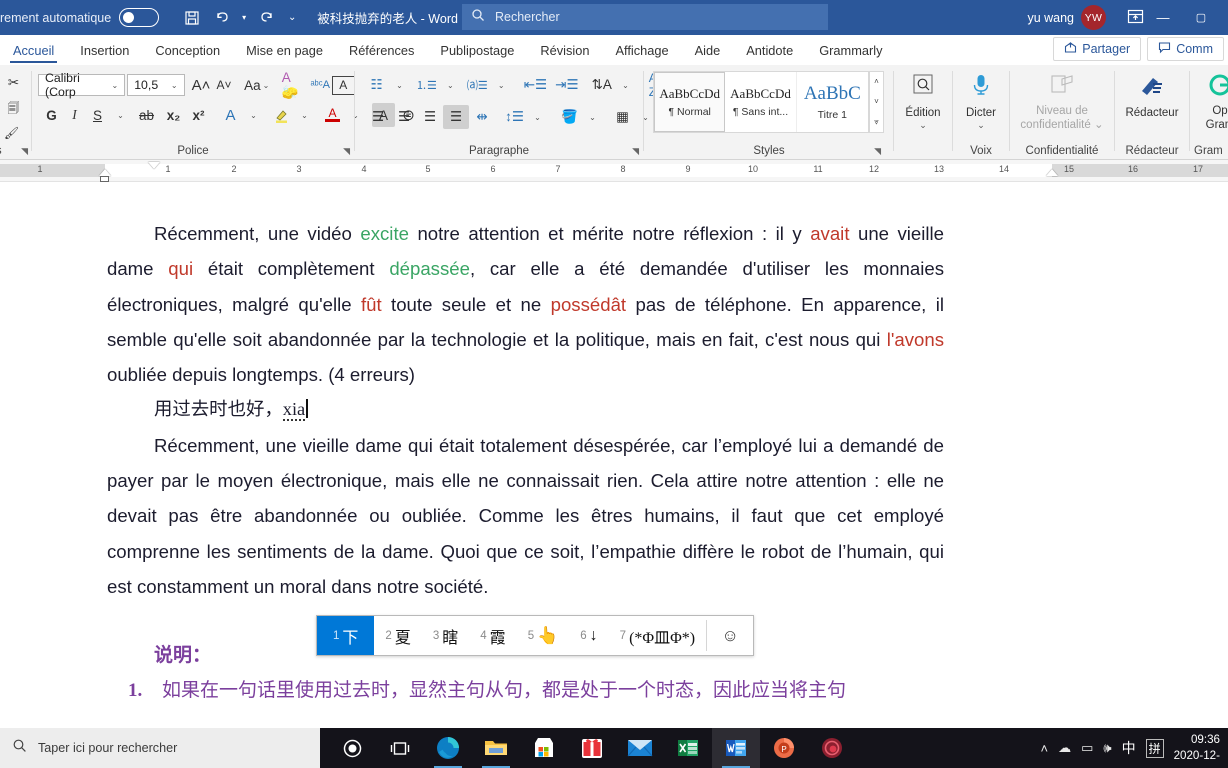  I want to click on editor-button: Rédacteur, so click(1152, 96).